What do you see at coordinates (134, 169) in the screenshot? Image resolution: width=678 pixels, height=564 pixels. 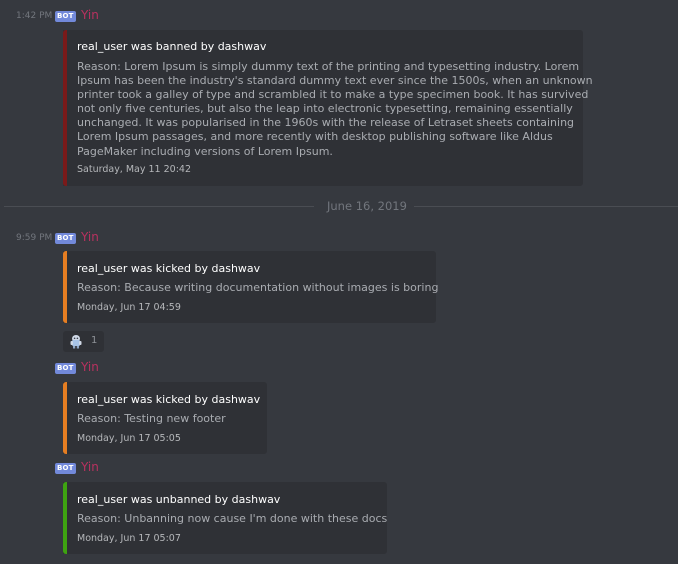 I see `embed-footer: Saturday, May 11 20:42` at bounding box center [134, 169].